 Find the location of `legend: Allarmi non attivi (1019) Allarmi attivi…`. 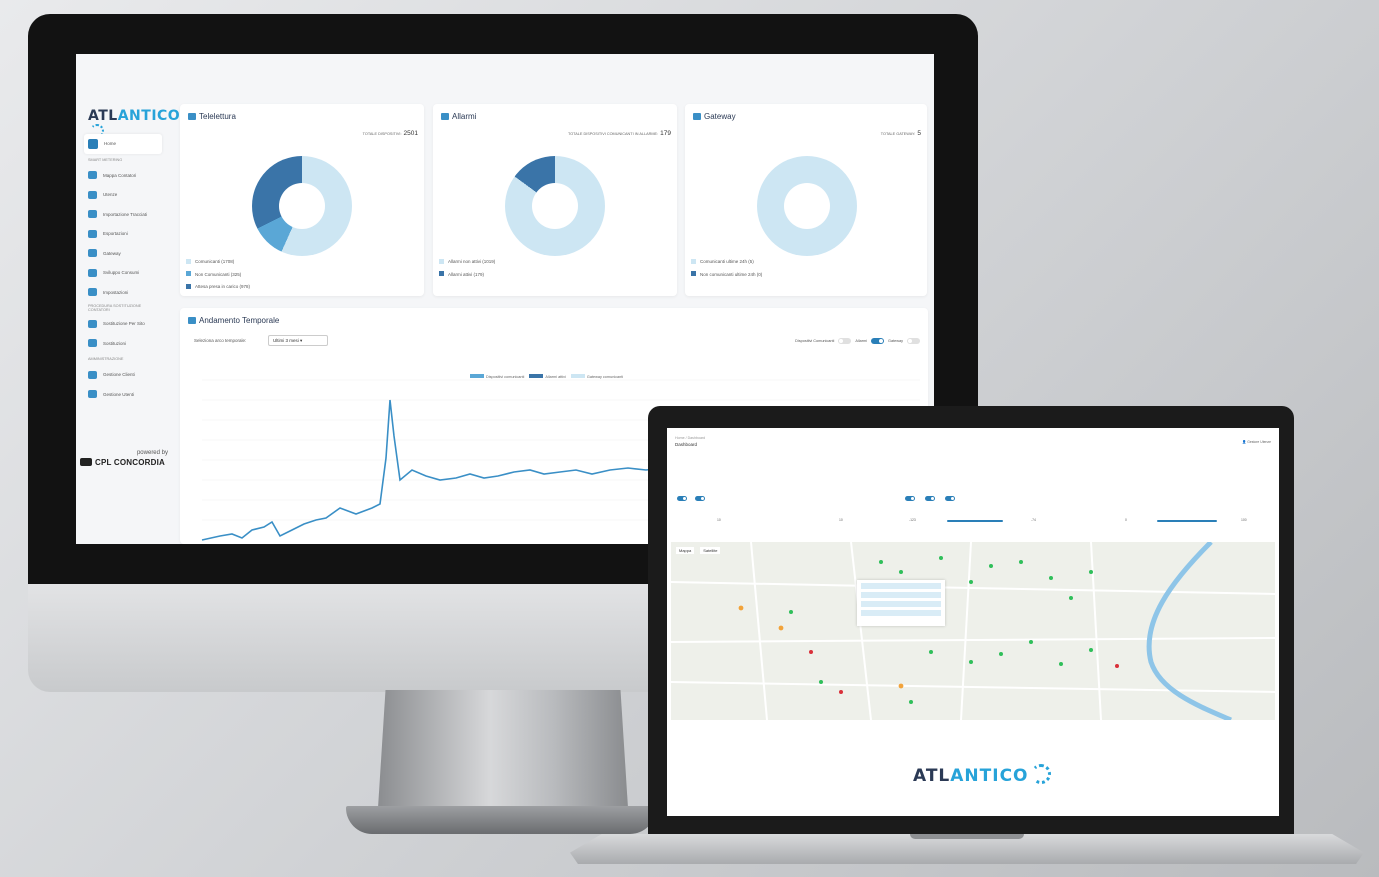

legend: Allarmi non attivi (1019) Allarmi attivi… is located at coordinates (467, 268).